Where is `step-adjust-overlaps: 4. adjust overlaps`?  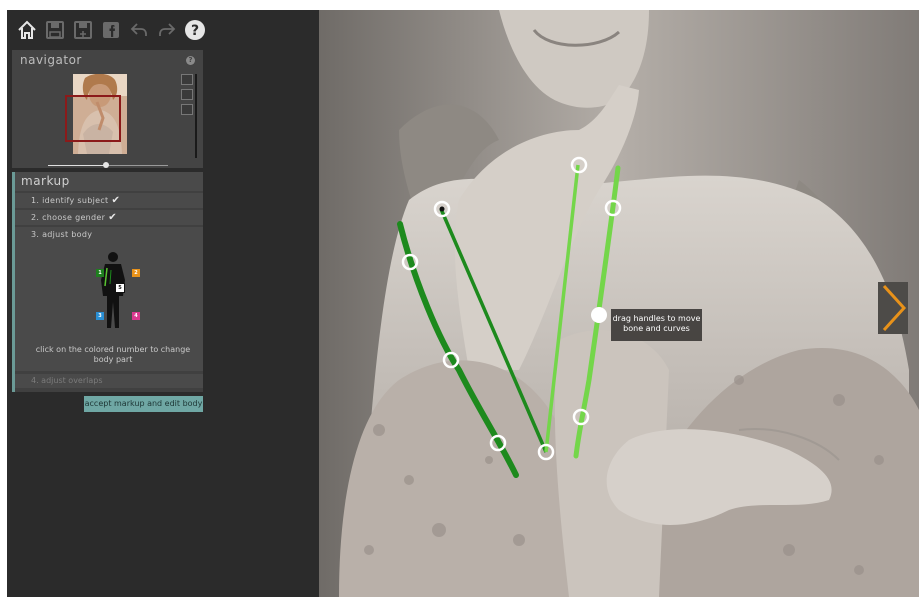
step-adjust-overlaps: 4. adjust overlaps is located at coordinates (109, 381).